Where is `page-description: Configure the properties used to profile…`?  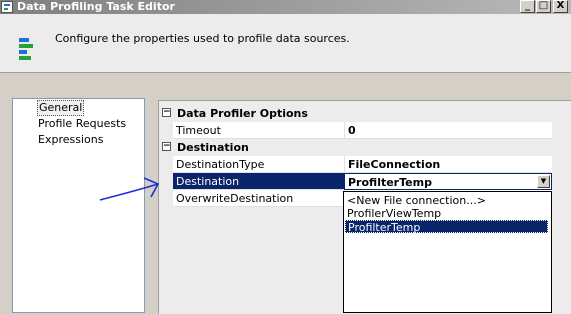 page-description: Configure the properties used to profile… is located at coordinates (202, 38).